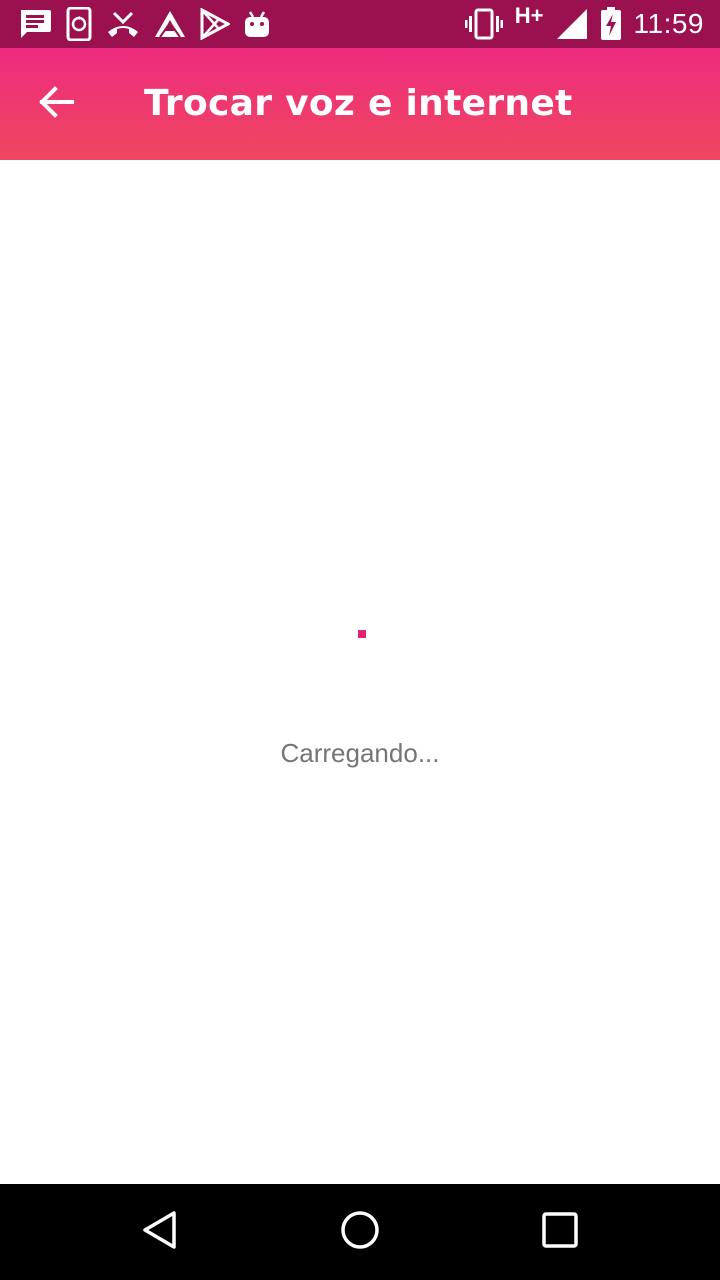  Describe the element at coordinates (572, 24) in the screenshot. I see `signal-icon` at that location.